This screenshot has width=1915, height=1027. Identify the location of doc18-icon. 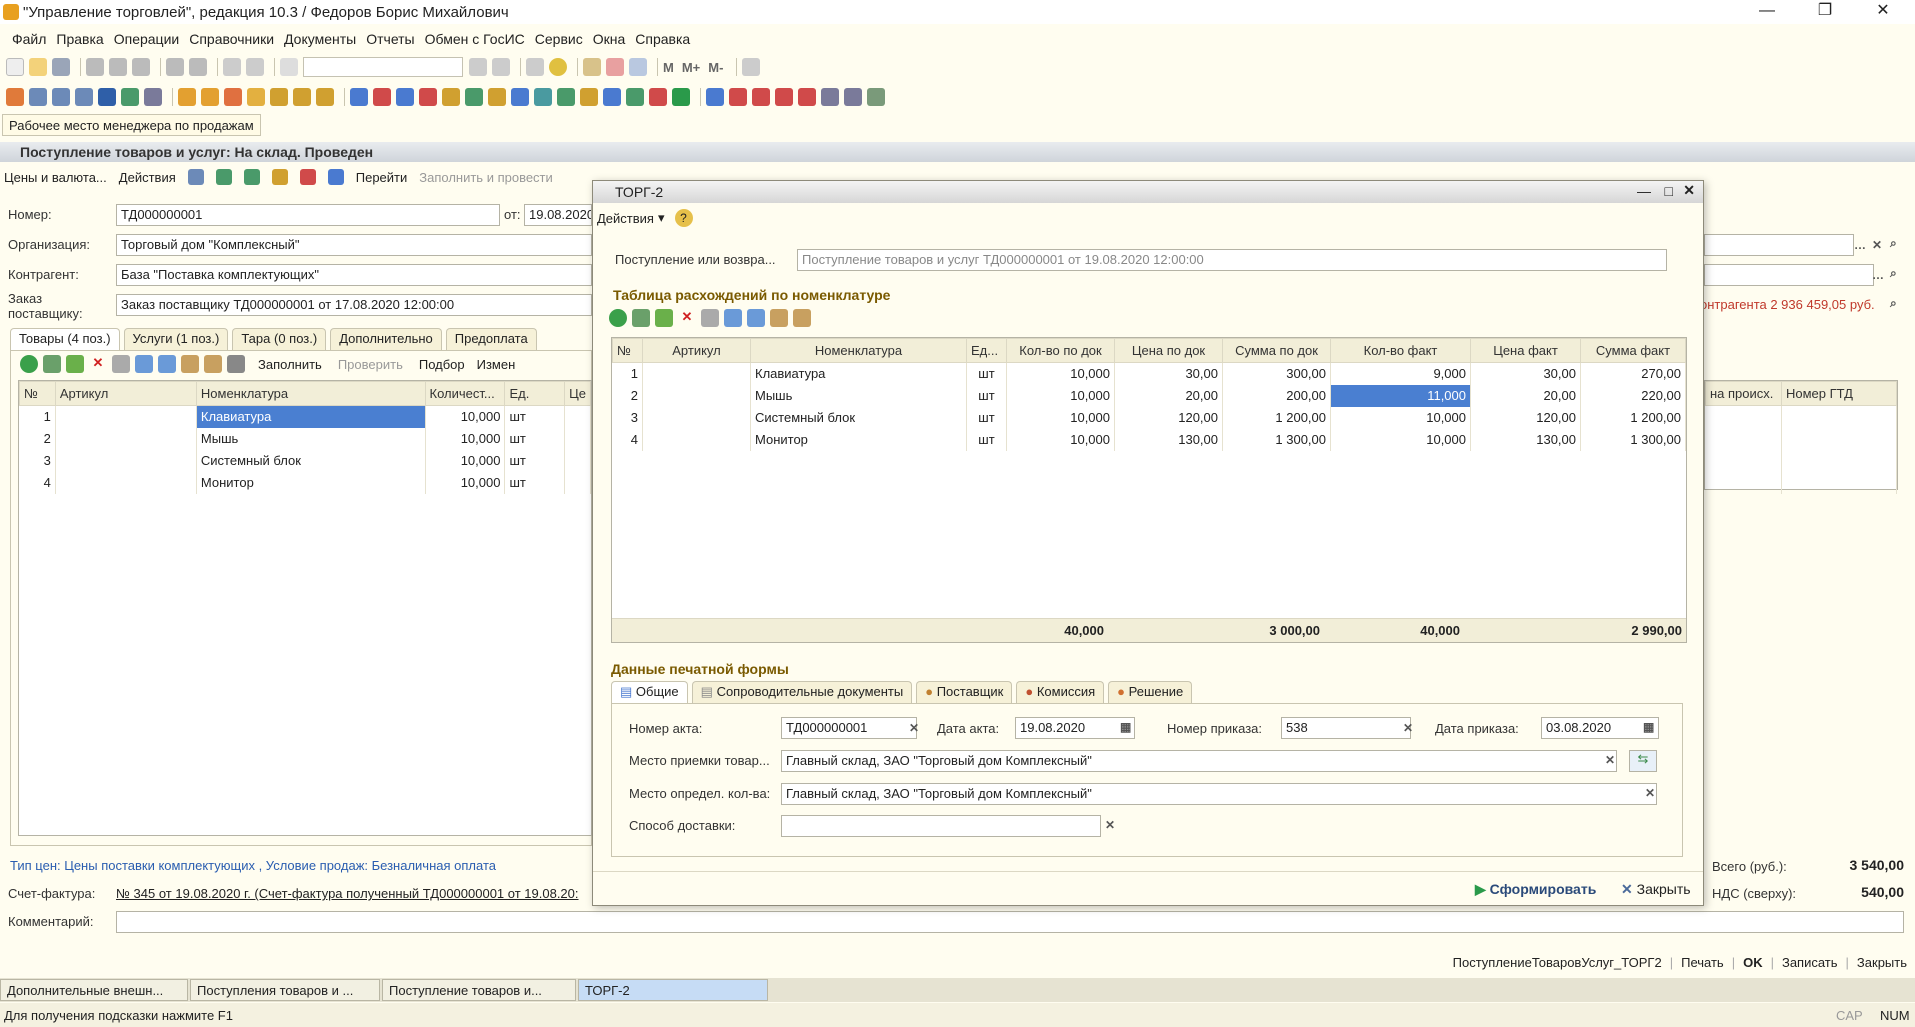
(761, 97).